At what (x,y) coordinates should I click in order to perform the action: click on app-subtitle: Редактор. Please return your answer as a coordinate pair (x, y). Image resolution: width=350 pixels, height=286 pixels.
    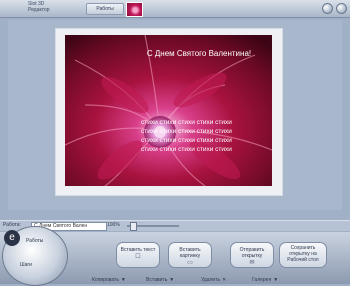
    Looking at the image, I should click on (39, 10).